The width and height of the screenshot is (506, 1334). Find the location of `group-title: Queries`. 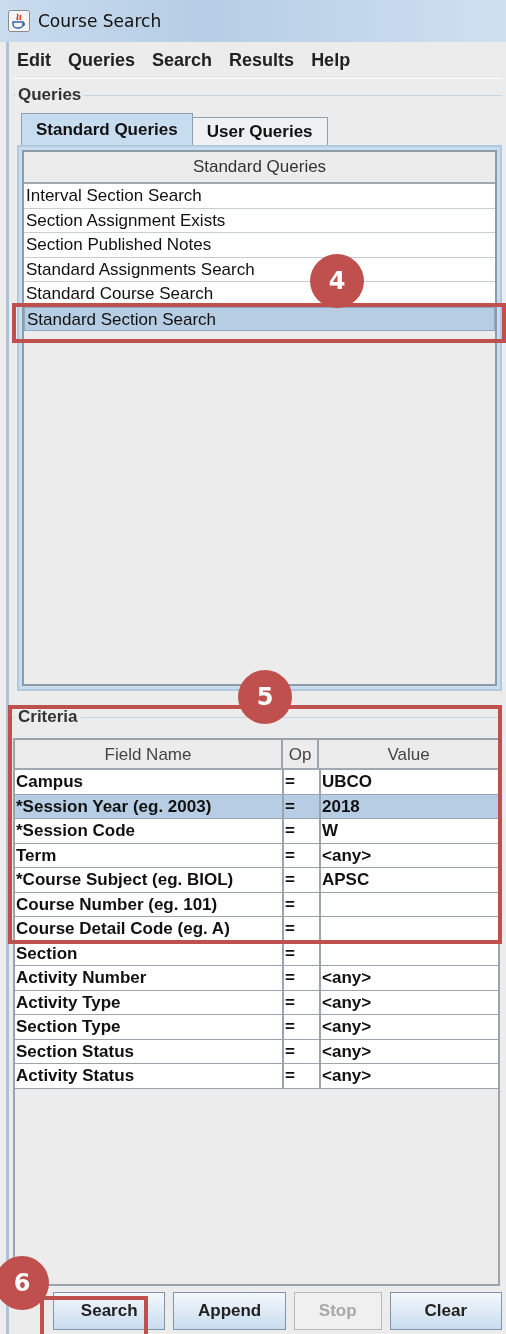

group-title: Queries is located at coordinates (50, 95).